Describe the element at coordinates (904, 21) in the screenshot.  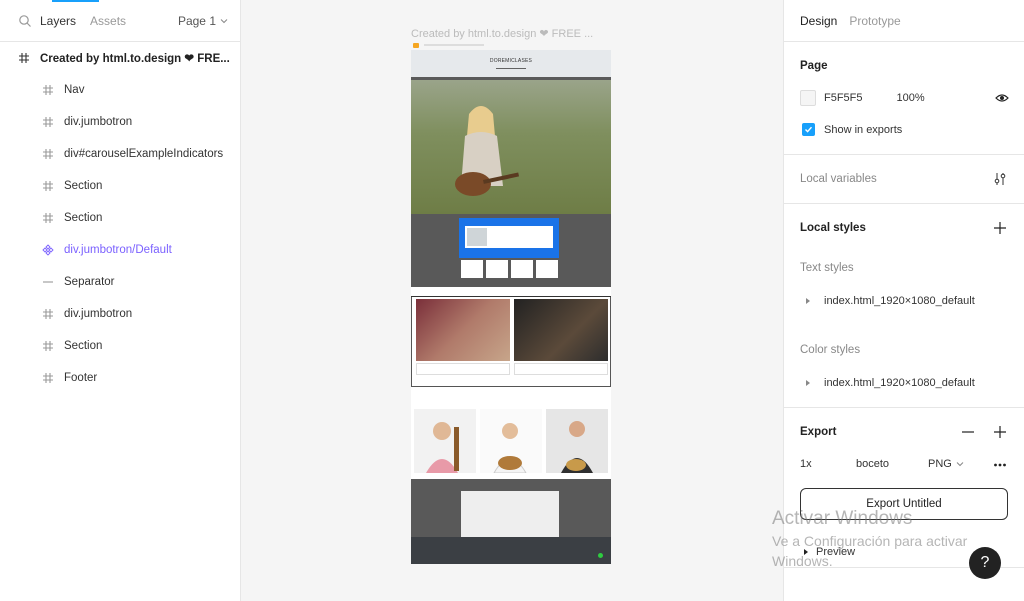
I see `right-panel-header: Design Prototype` at that location.